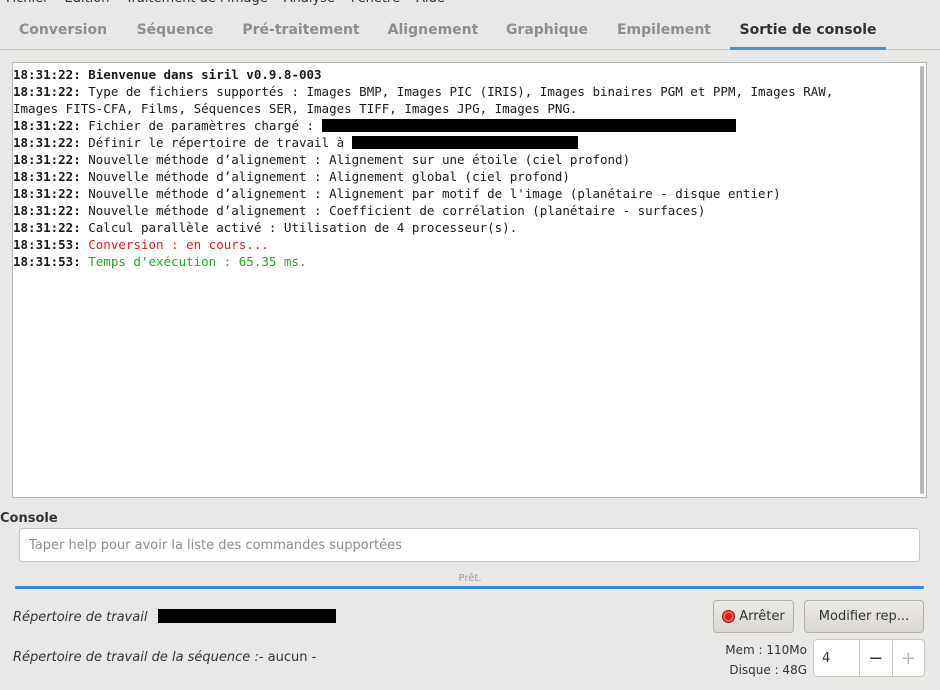 This screenshot has height=690, width=940. What do you see at coordinates (63, 29) in the screenshot?
I see `tab-conversion: Conversion` at bounding box center [63, 29].